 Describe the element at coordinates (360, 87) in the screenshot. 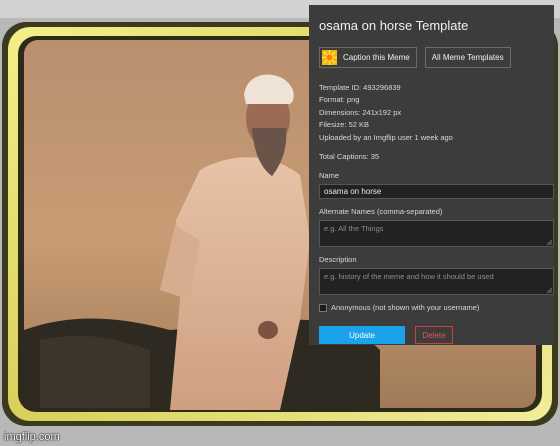

I see `template-id-text: Template ID: 493296839` at that location.